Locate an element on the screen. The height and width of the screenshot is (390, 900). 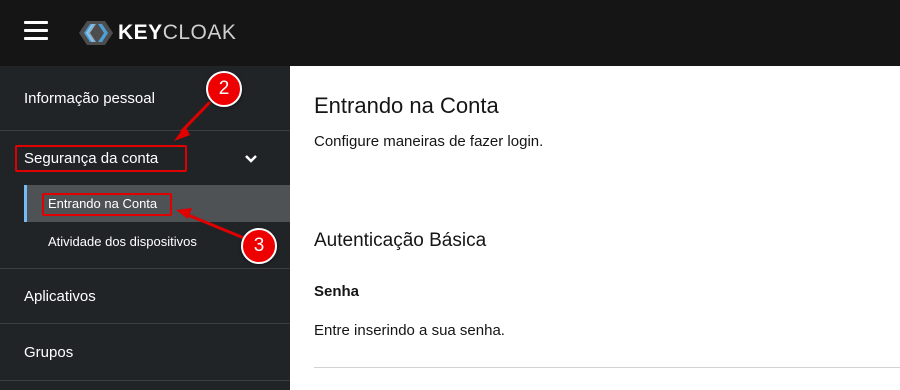
sidebar-item-label: Aplicativos is located at coordinates (60, 296).